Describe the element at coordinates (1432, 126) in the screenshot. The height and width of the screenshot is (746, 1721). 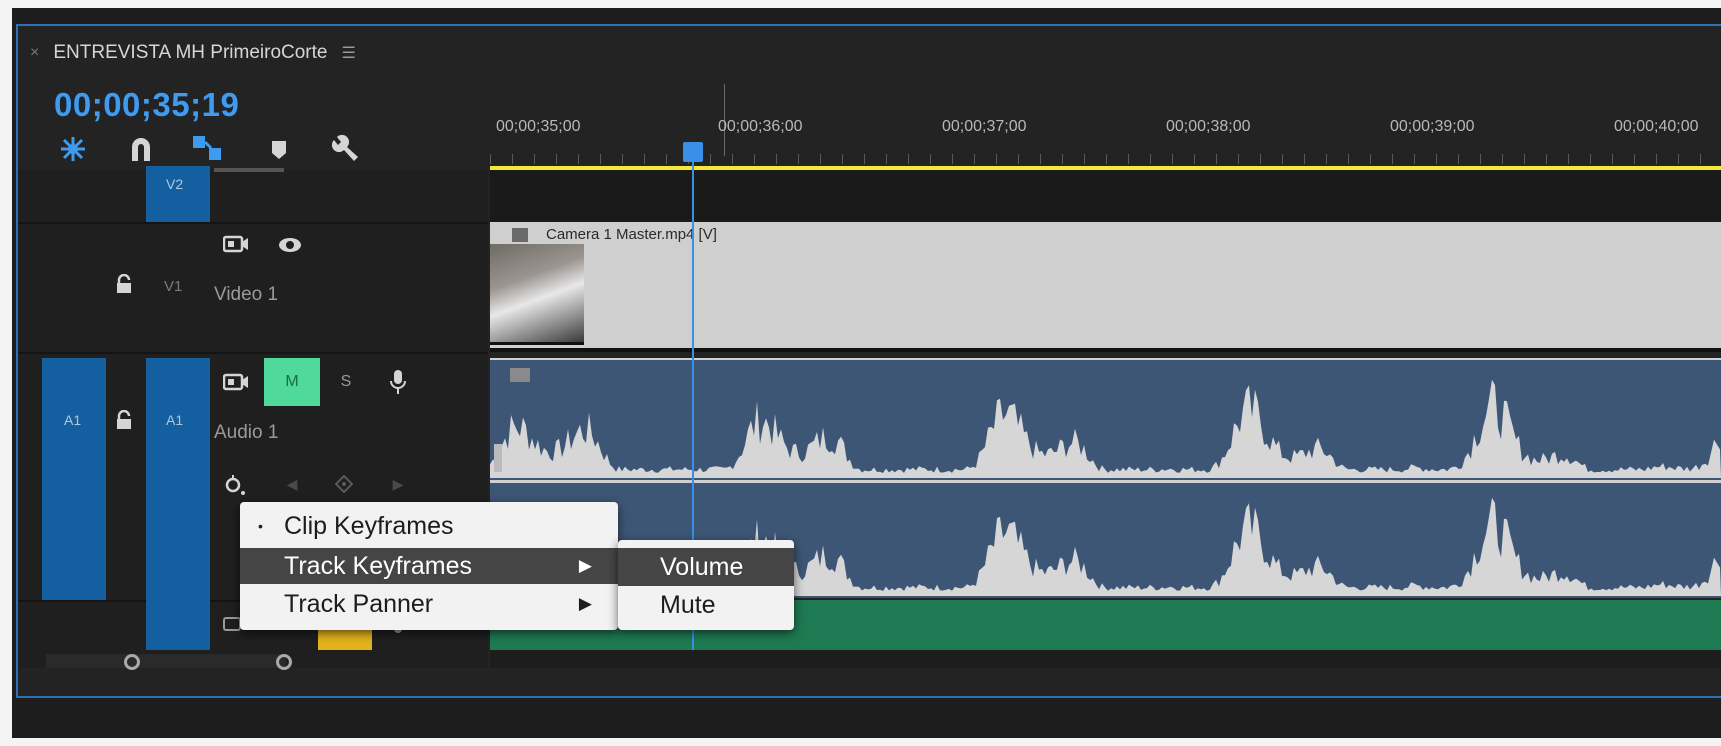
I see `ruler-tick-label: 00;00;39;00` at that location.